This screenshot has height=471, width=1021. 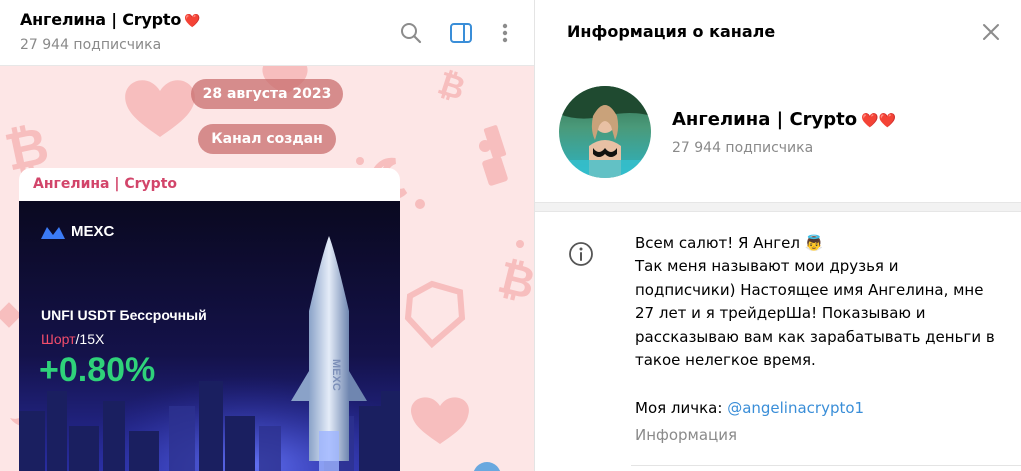 I want to click on mexc-logo: MEXC, so click(x=77, y=231).